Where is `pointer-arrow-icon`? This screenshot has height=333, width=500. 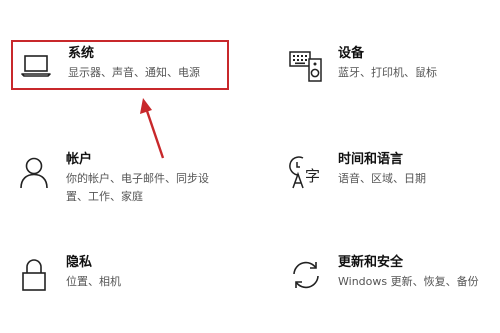 pointer-arrow-icon is located at coordinates (152, 128).